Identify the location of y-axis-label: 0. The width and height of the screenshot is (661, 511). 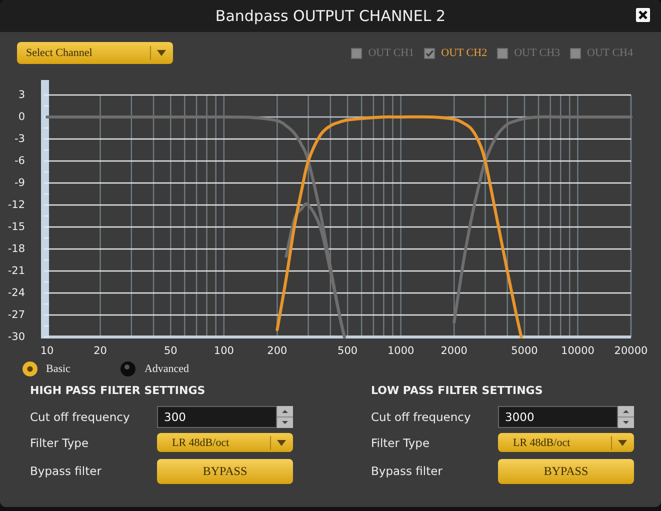
(21, 116).